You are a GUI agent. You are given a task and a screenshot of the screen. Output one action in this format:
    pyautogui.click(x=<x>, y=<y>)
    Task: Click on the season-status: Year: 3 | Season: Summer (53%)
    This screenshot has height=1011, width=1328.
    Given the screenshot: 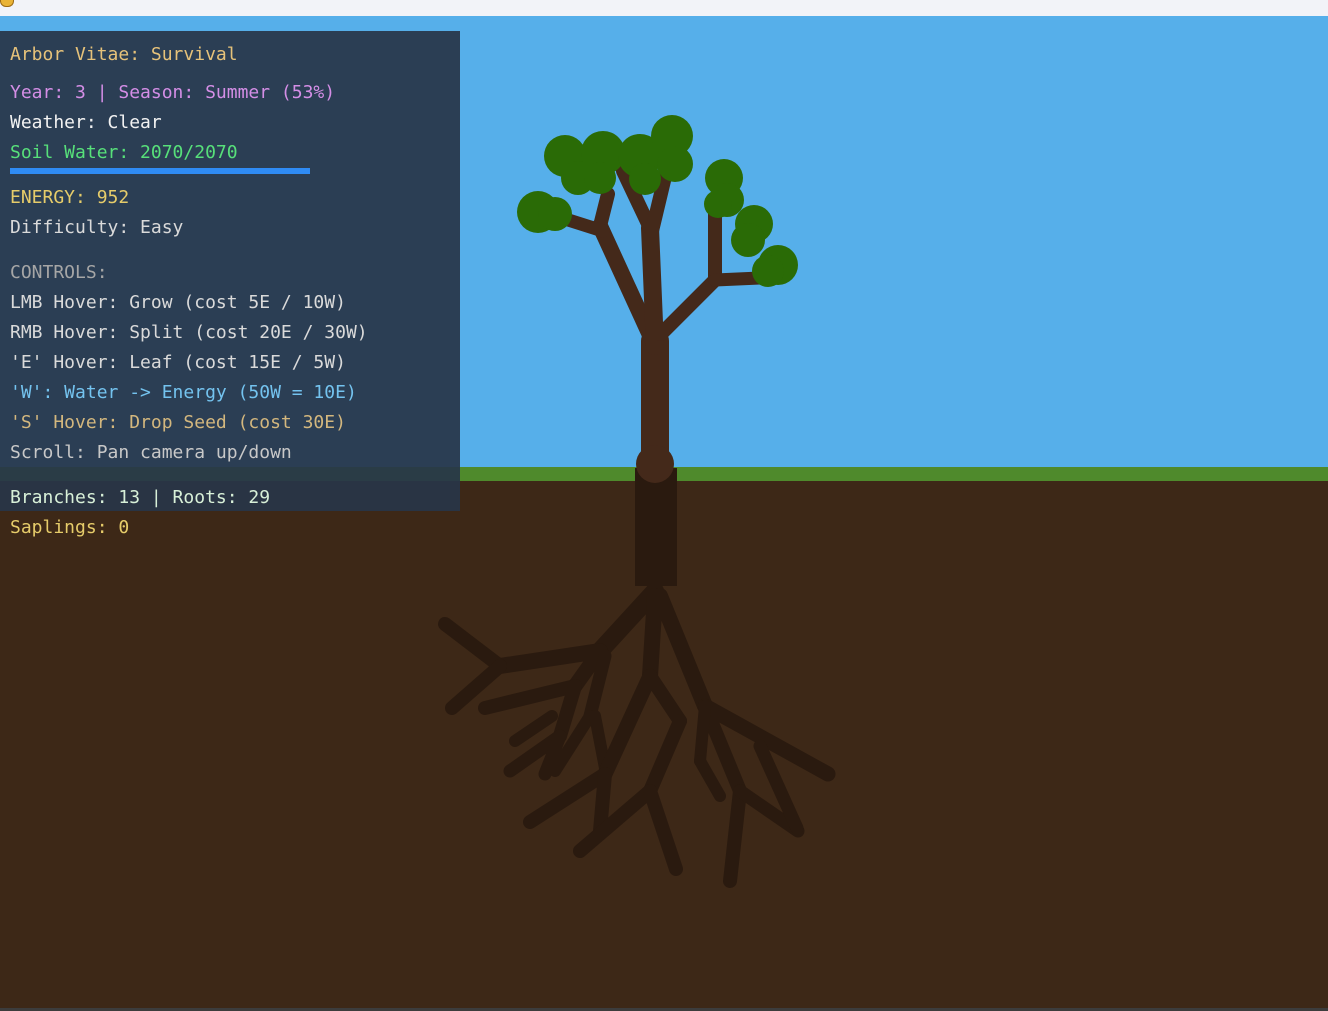 What is the action you would take?
    pyautogui.click(x=173, y=92)
    